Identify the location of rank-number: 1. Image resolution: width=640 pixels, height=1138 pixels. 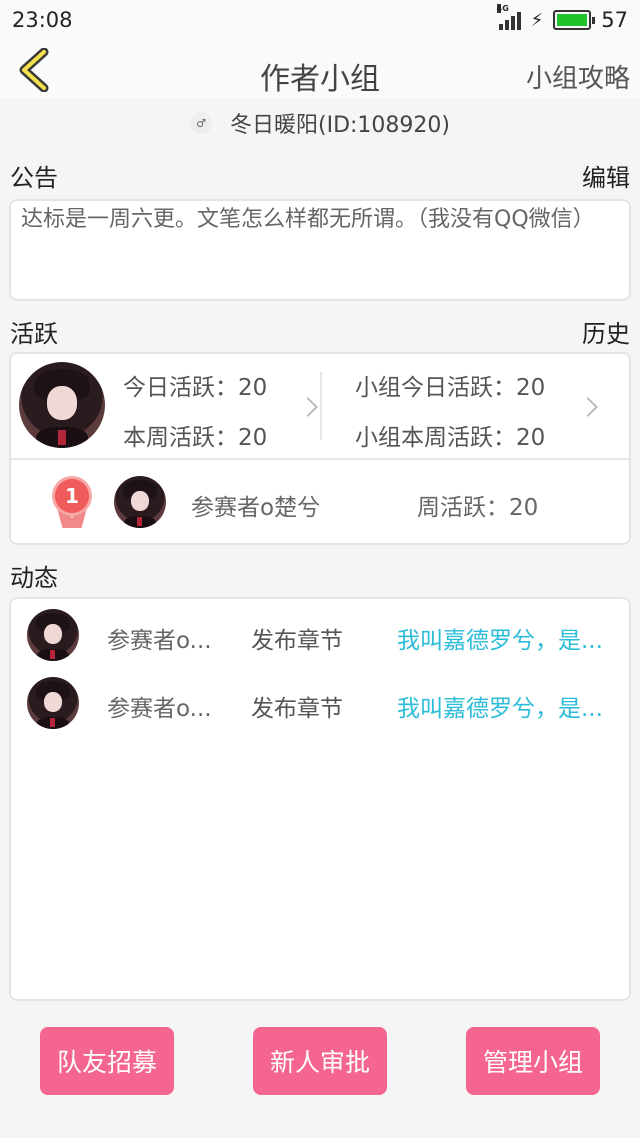
(72, 496).